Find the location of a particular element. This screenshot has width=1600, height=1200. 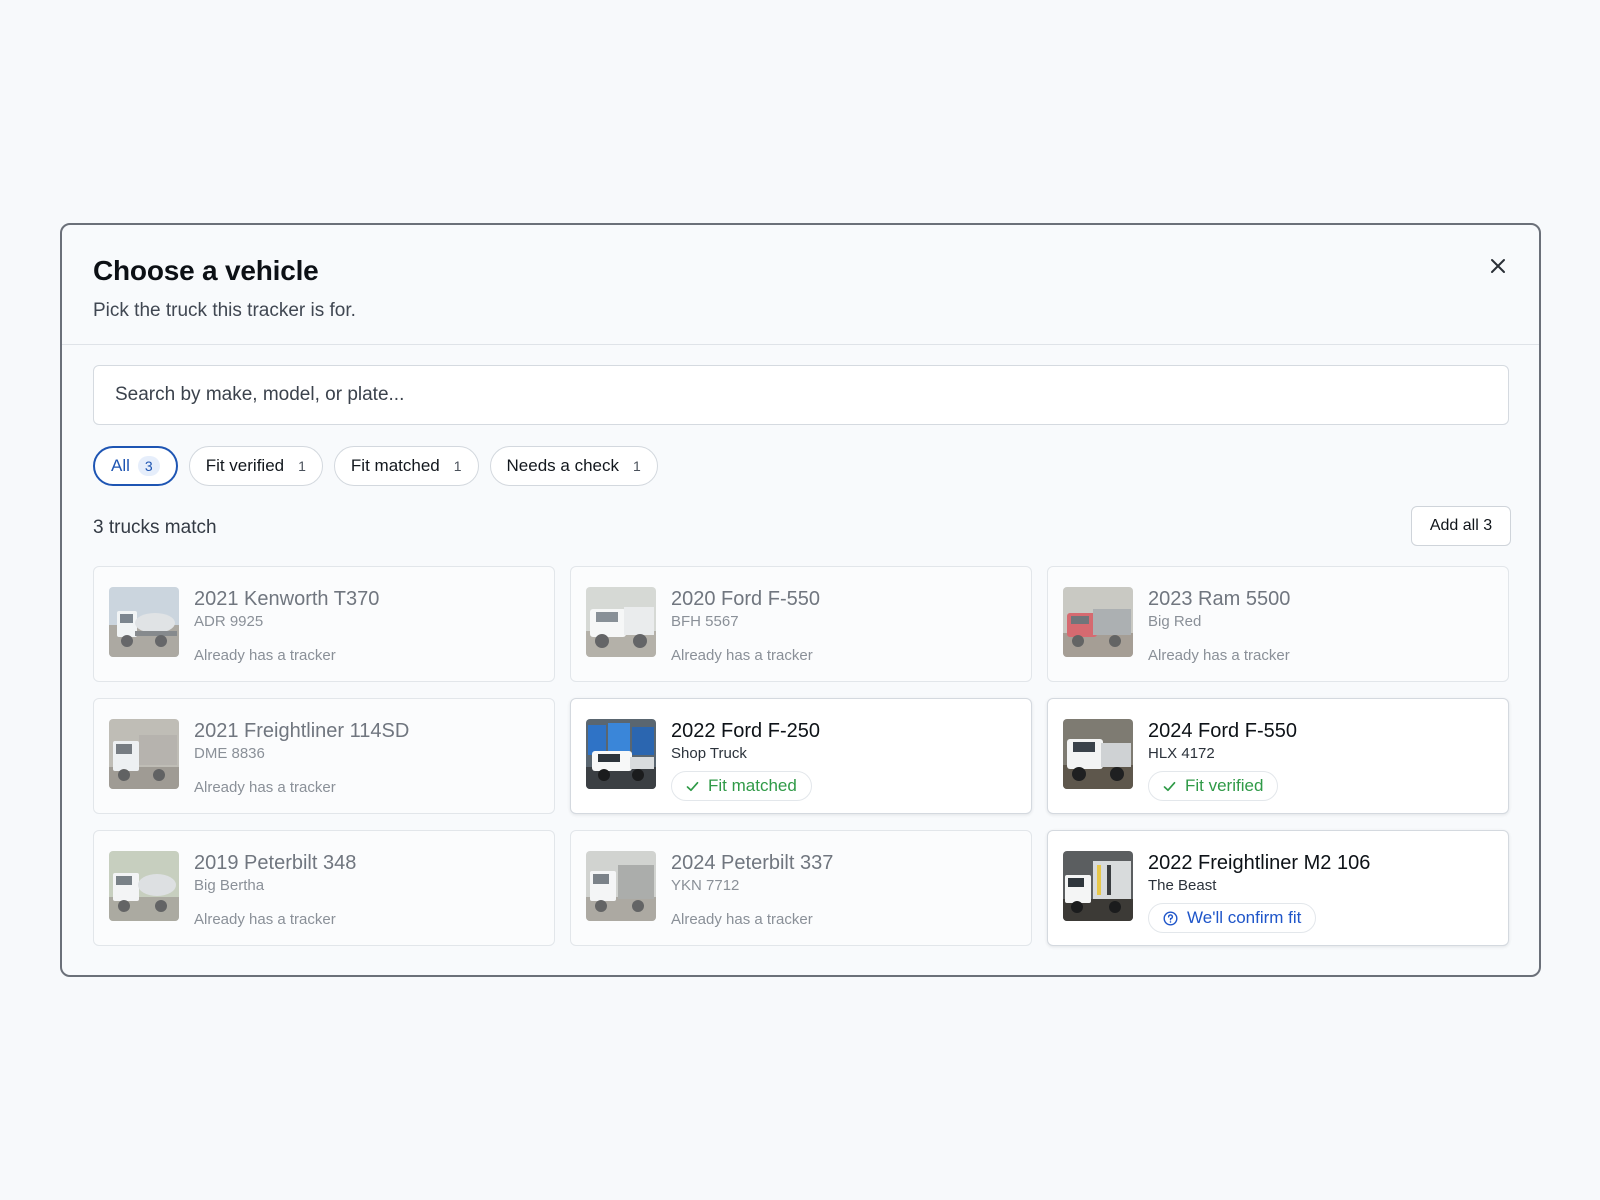

vehicle-name: 2024 Ford F-550 is located at coordinates (1222, 731).